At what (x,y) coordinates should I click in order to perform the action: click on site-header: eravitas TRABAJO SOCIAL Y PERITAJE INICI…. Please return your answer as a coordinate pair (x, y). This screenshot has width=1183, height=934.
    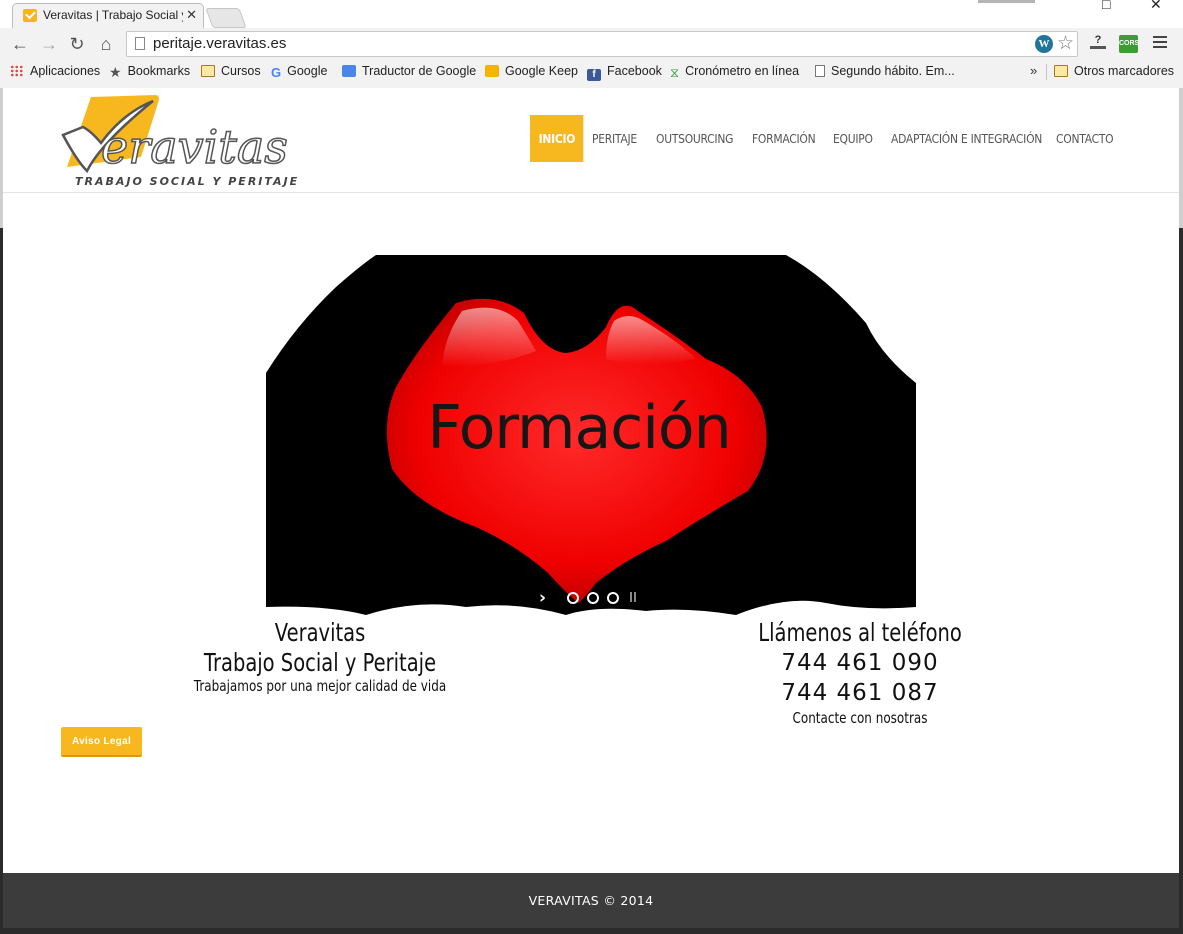
    Looking at the image, I should click on (591, 140).